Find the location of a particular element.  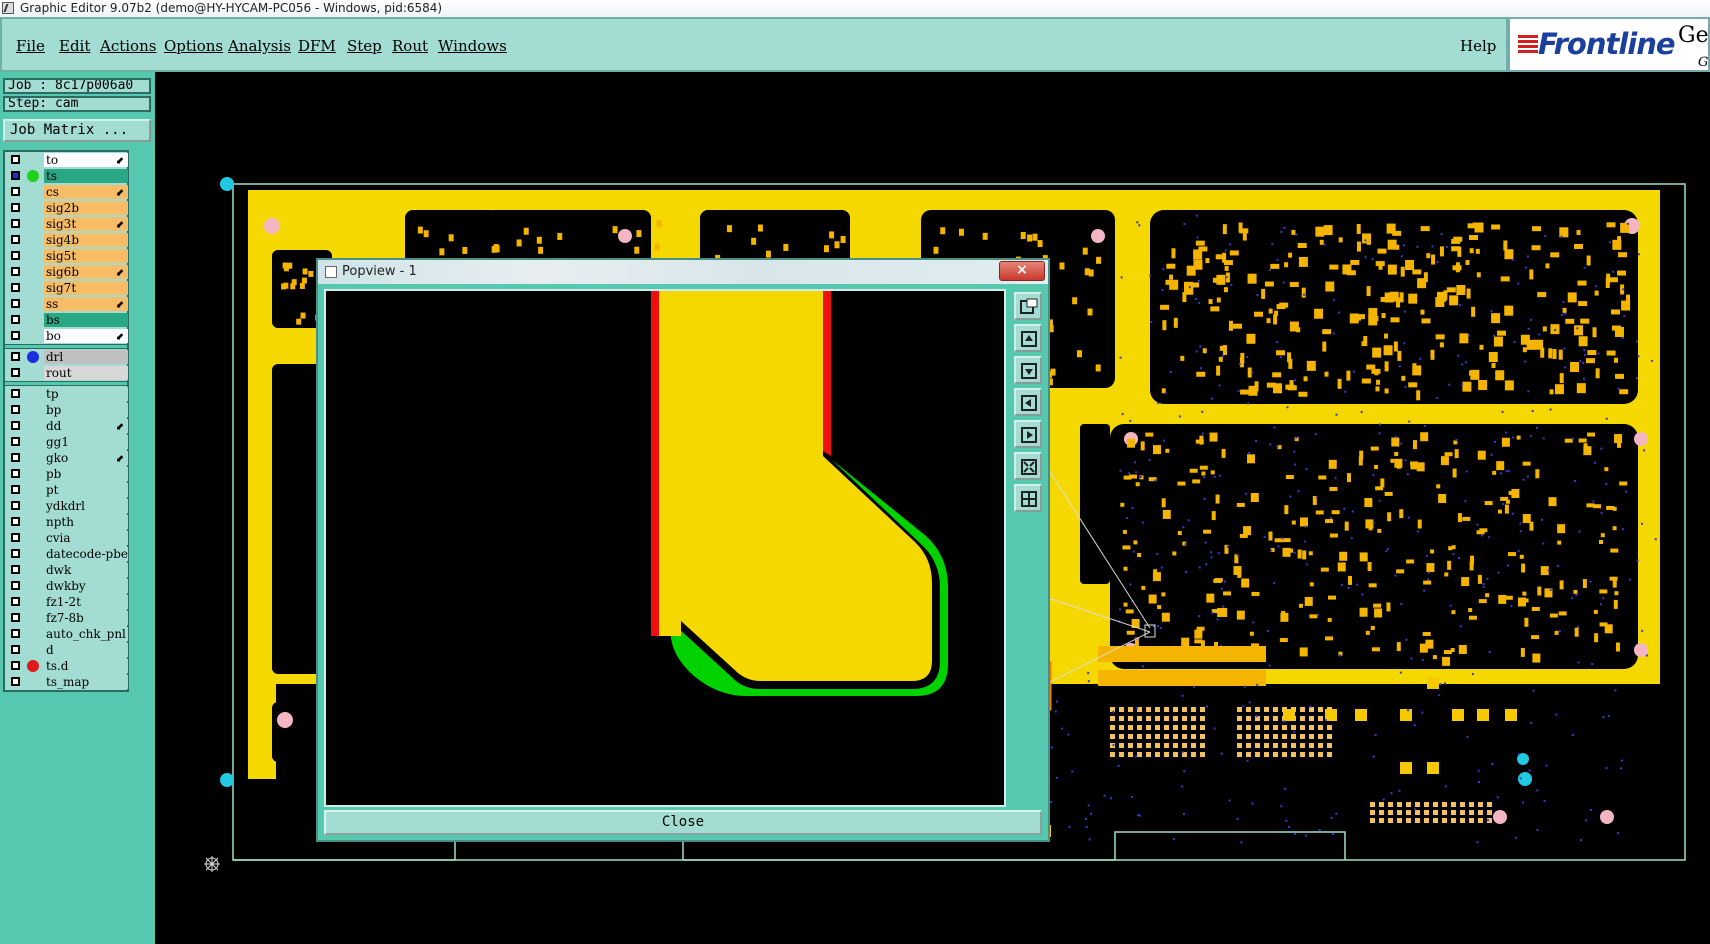

layer-row-fz7-8b: fz7-8b is located at coordinates (66, 618).